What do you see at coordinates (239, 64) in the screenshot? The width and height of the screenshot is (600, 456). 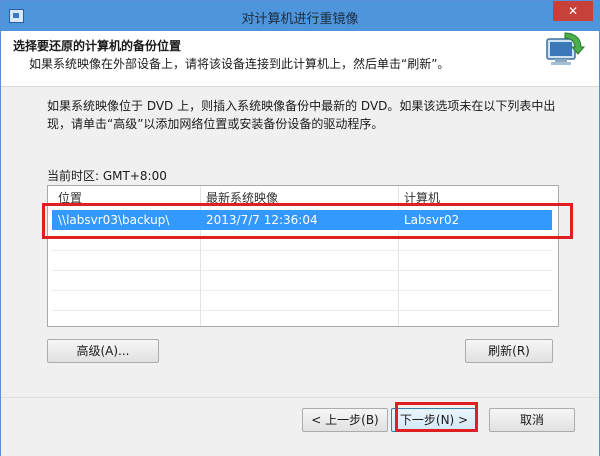 I see `header-subtitle: 如果系统映像在外部设备上，请将该设备连接到此计算机上，然后单击“刷新”。` at bounding box center [239, 64].